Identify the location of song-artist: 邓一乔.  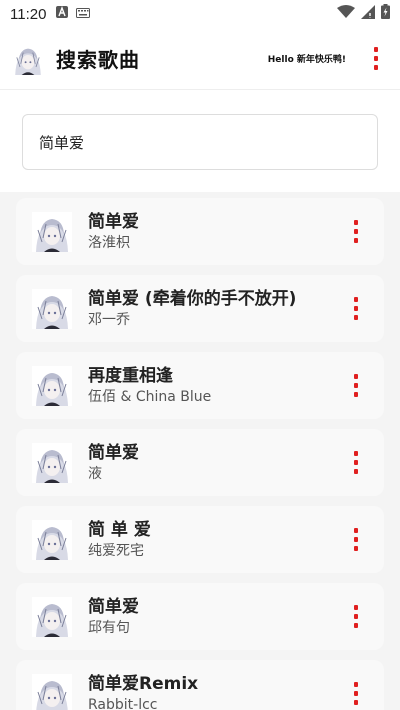
(109, 319).